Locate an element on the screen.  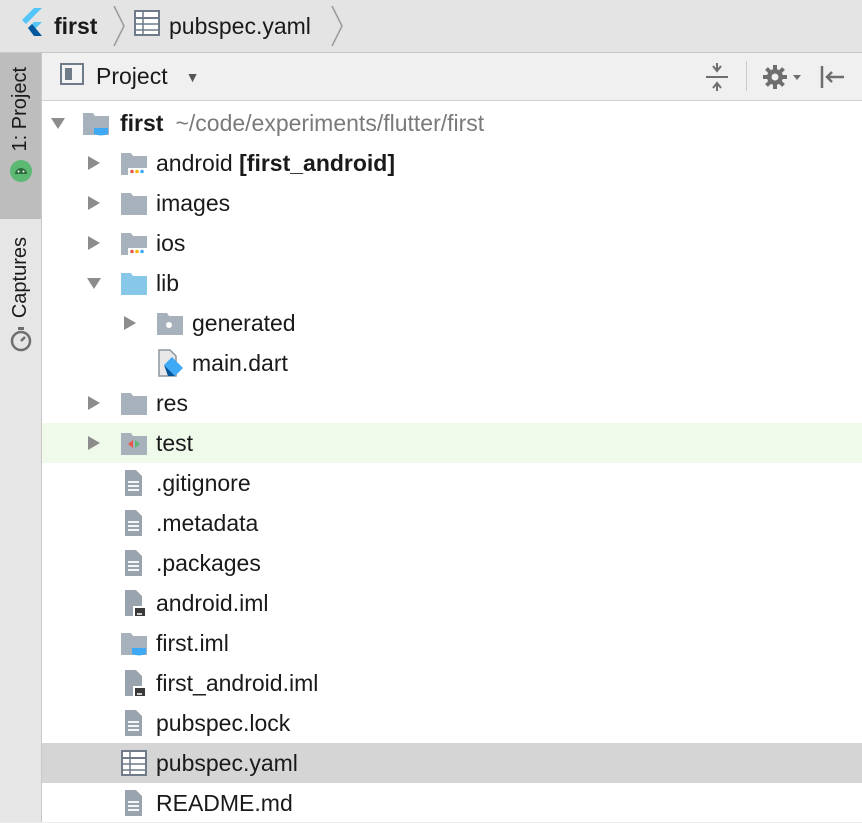
navigation-bar: first pubspec.yaml is located at coordinates (431, 26).